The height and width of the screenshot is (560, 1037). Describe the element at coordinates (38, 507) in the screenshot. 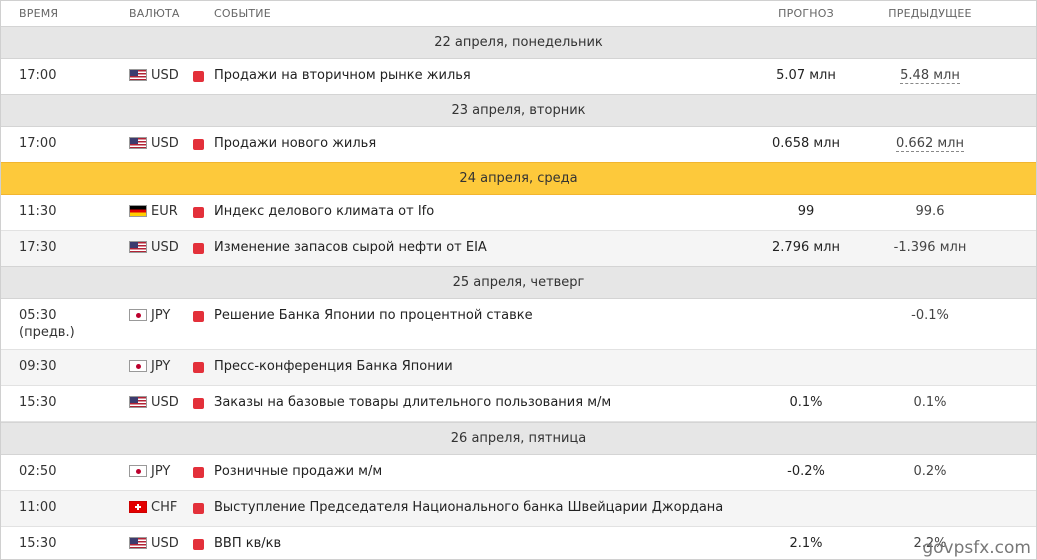

I see `event-time: 11:00` at that location.